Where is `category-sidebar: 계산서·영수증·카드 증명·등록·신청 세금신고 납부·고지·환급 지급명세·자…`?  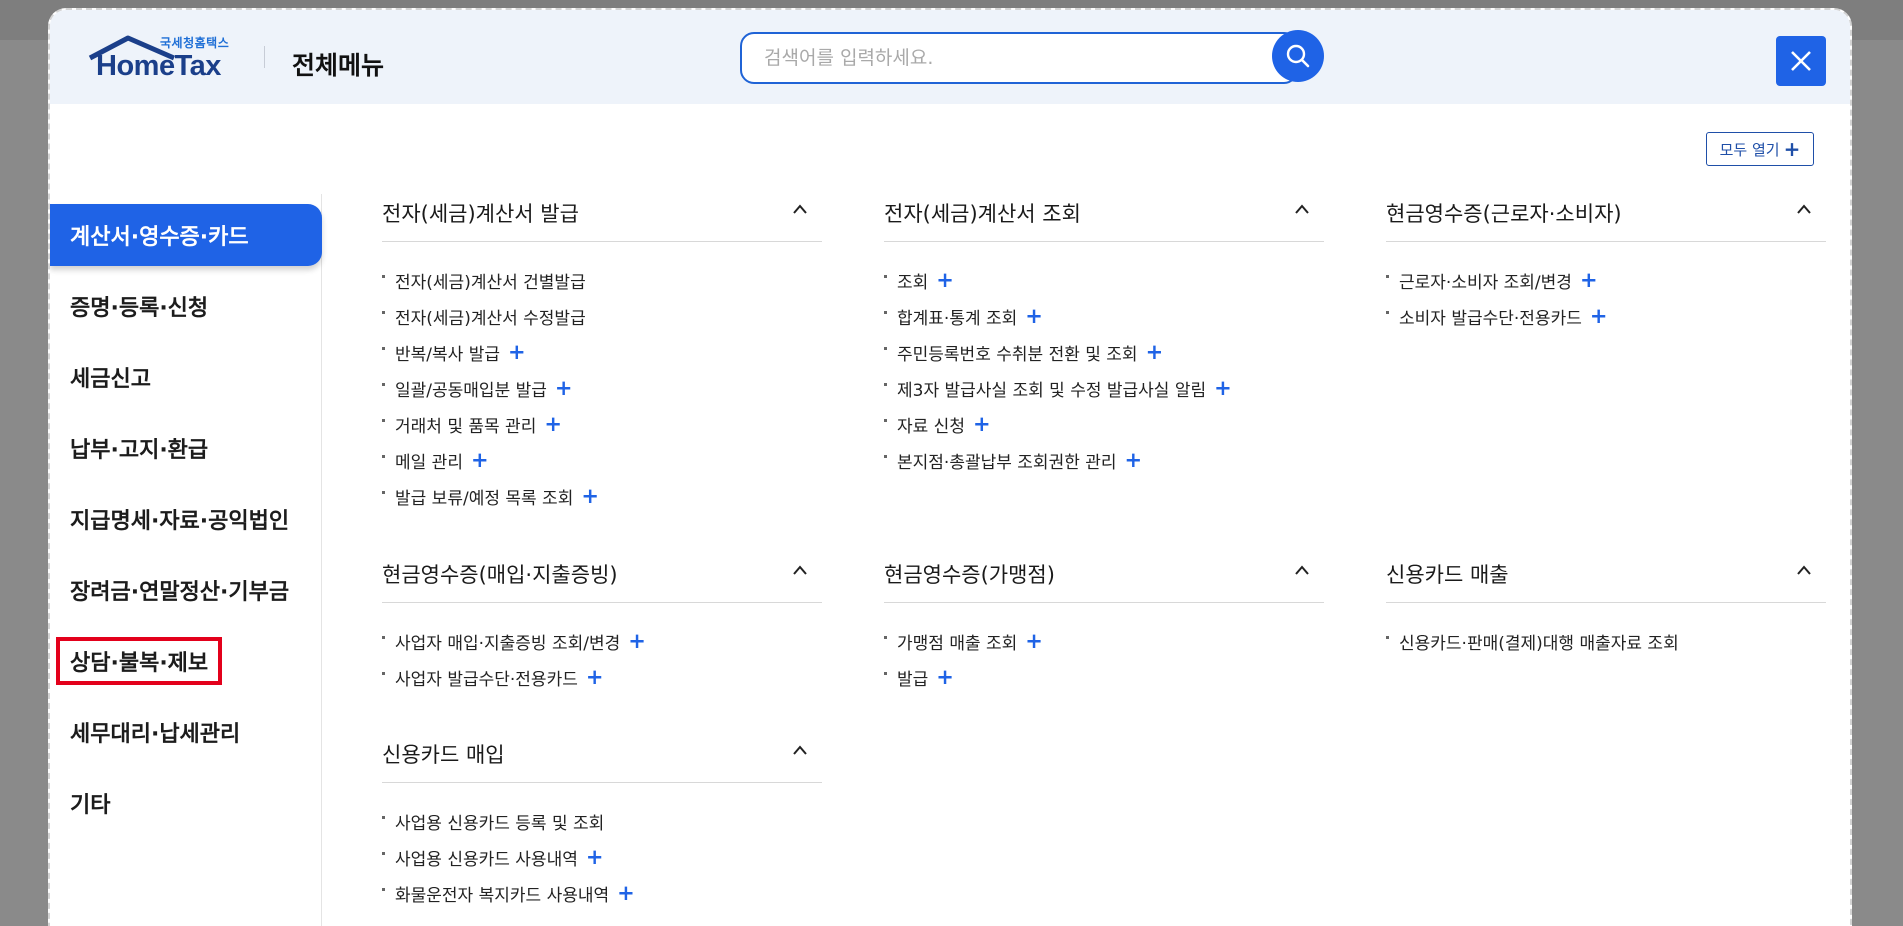
category-sidebar: 계산서·영수증·카드 증명·등록·신청 세금신고 납부·고지·환급 지급명세·자… is located at coordinates (186, 560).